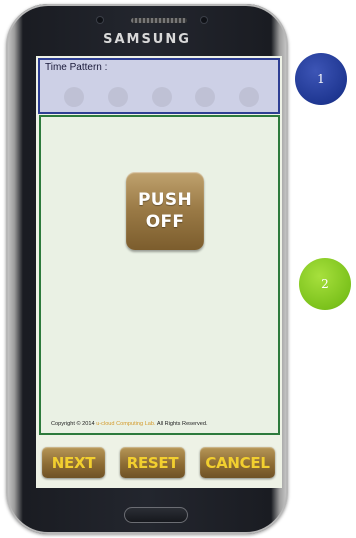  I want to click on push-off-button: PUSH OFF, so click(165, 211).